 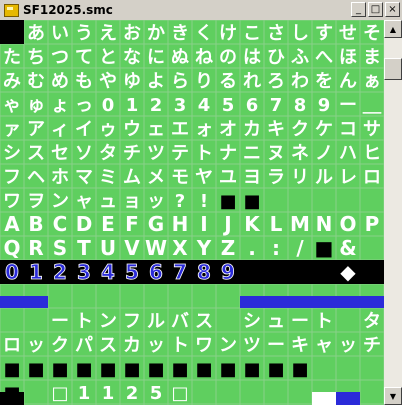 I want to click on tile-glyph: ホ, so click(x=60, y=177).